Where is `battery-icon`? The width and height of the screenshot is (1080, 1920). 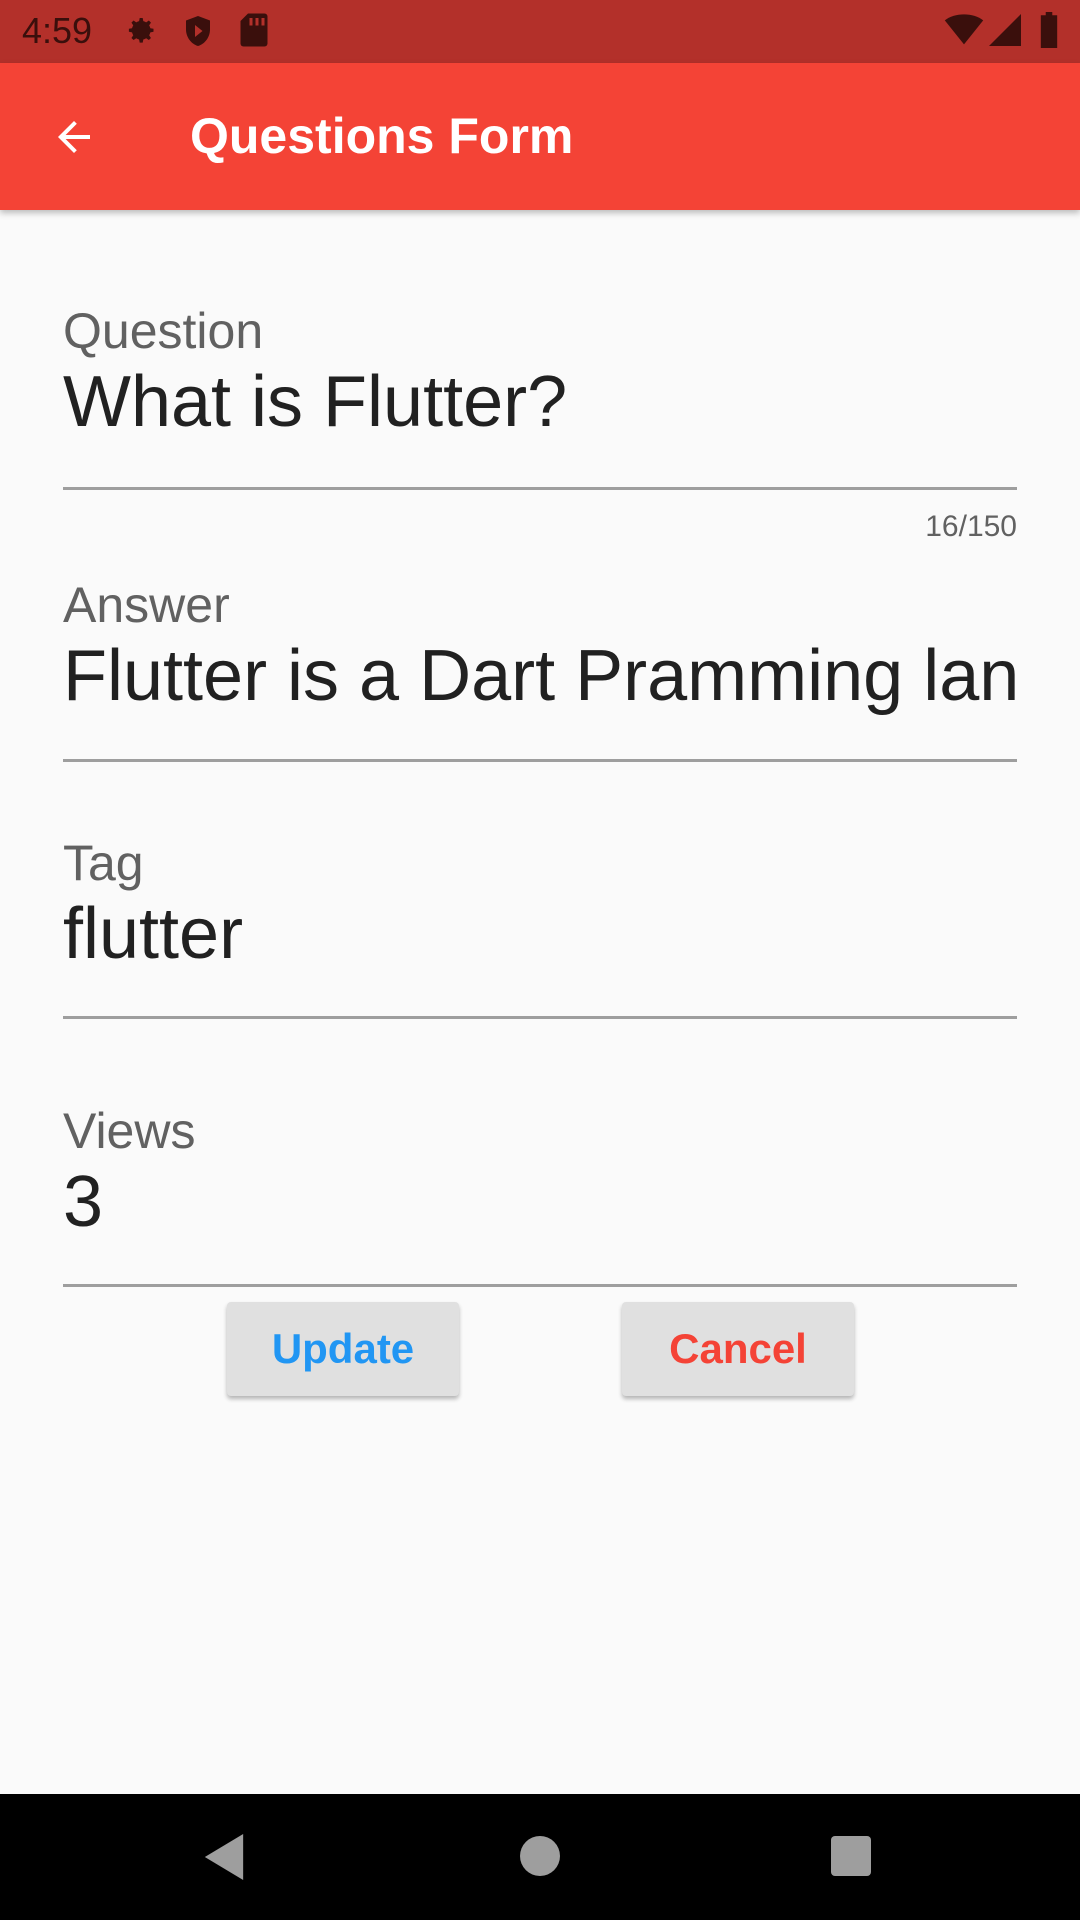
battery-icon is located at coordinates (1049, 32).